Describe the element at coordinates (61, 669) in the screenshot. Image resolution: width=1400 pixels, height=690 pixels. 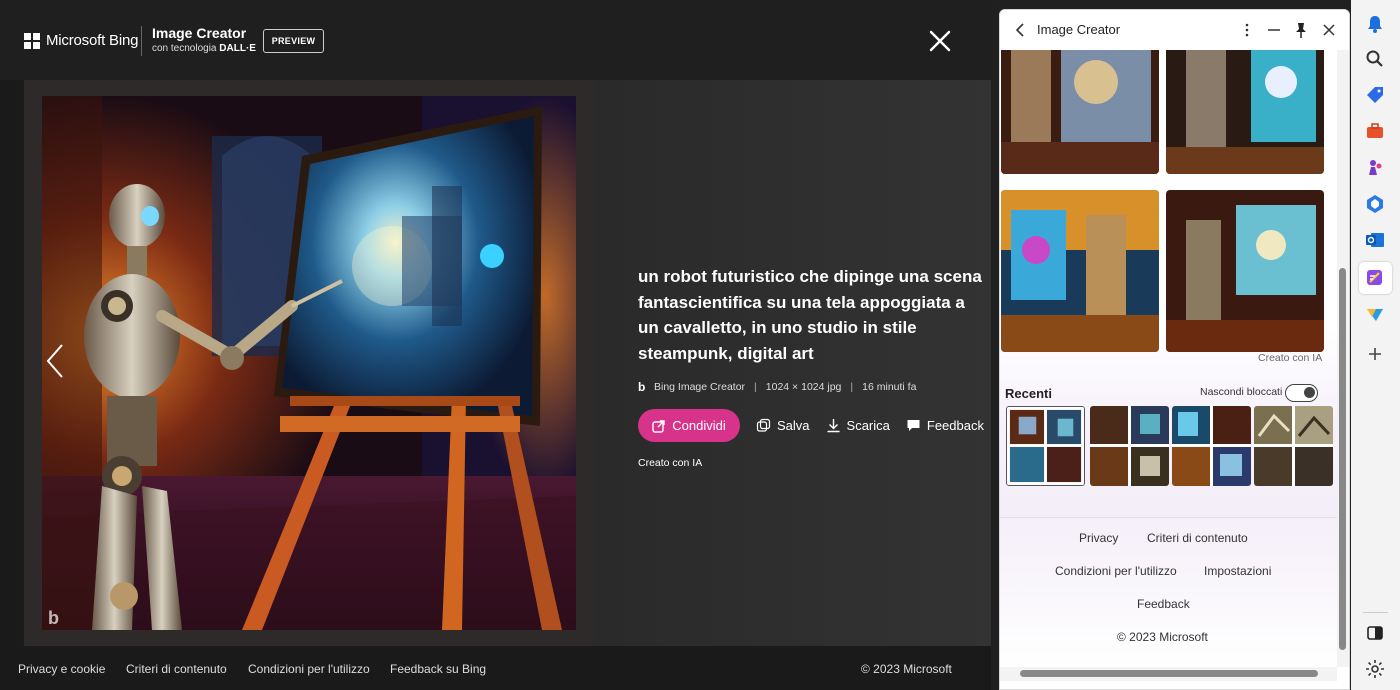
I see `footer-privacy-link: Privacy e cookie` at that location.